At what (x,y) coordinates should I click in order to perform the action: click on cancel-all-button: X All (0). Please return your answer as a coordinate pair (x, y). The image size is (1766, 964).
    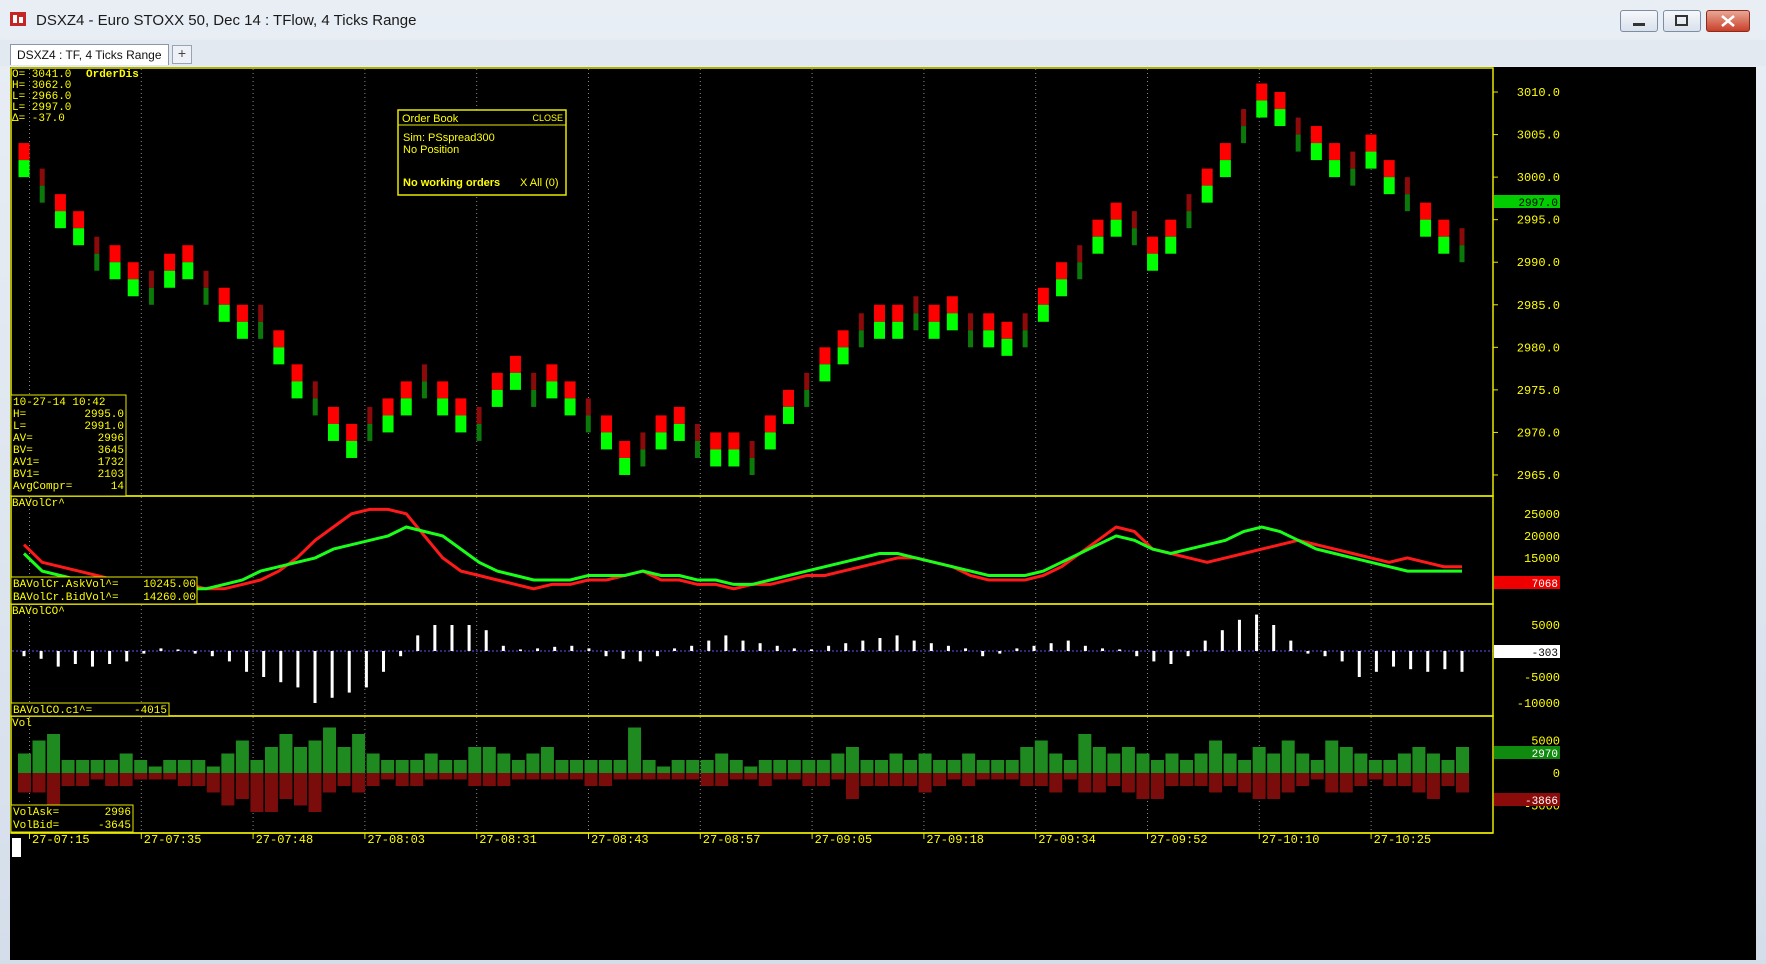
    Looking at the image, I should click on (539, 183).